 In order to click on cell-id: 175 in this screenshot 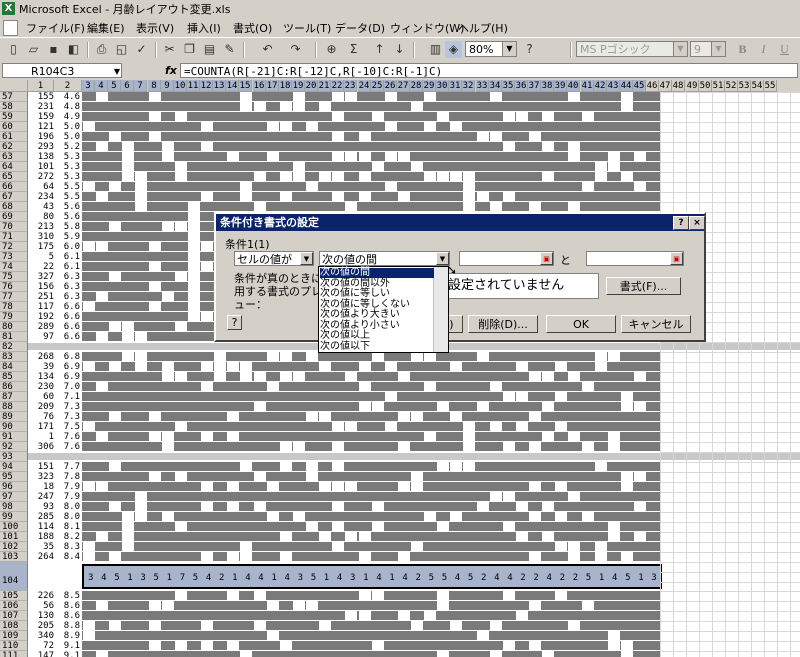, I will do `click(41, 247)`.